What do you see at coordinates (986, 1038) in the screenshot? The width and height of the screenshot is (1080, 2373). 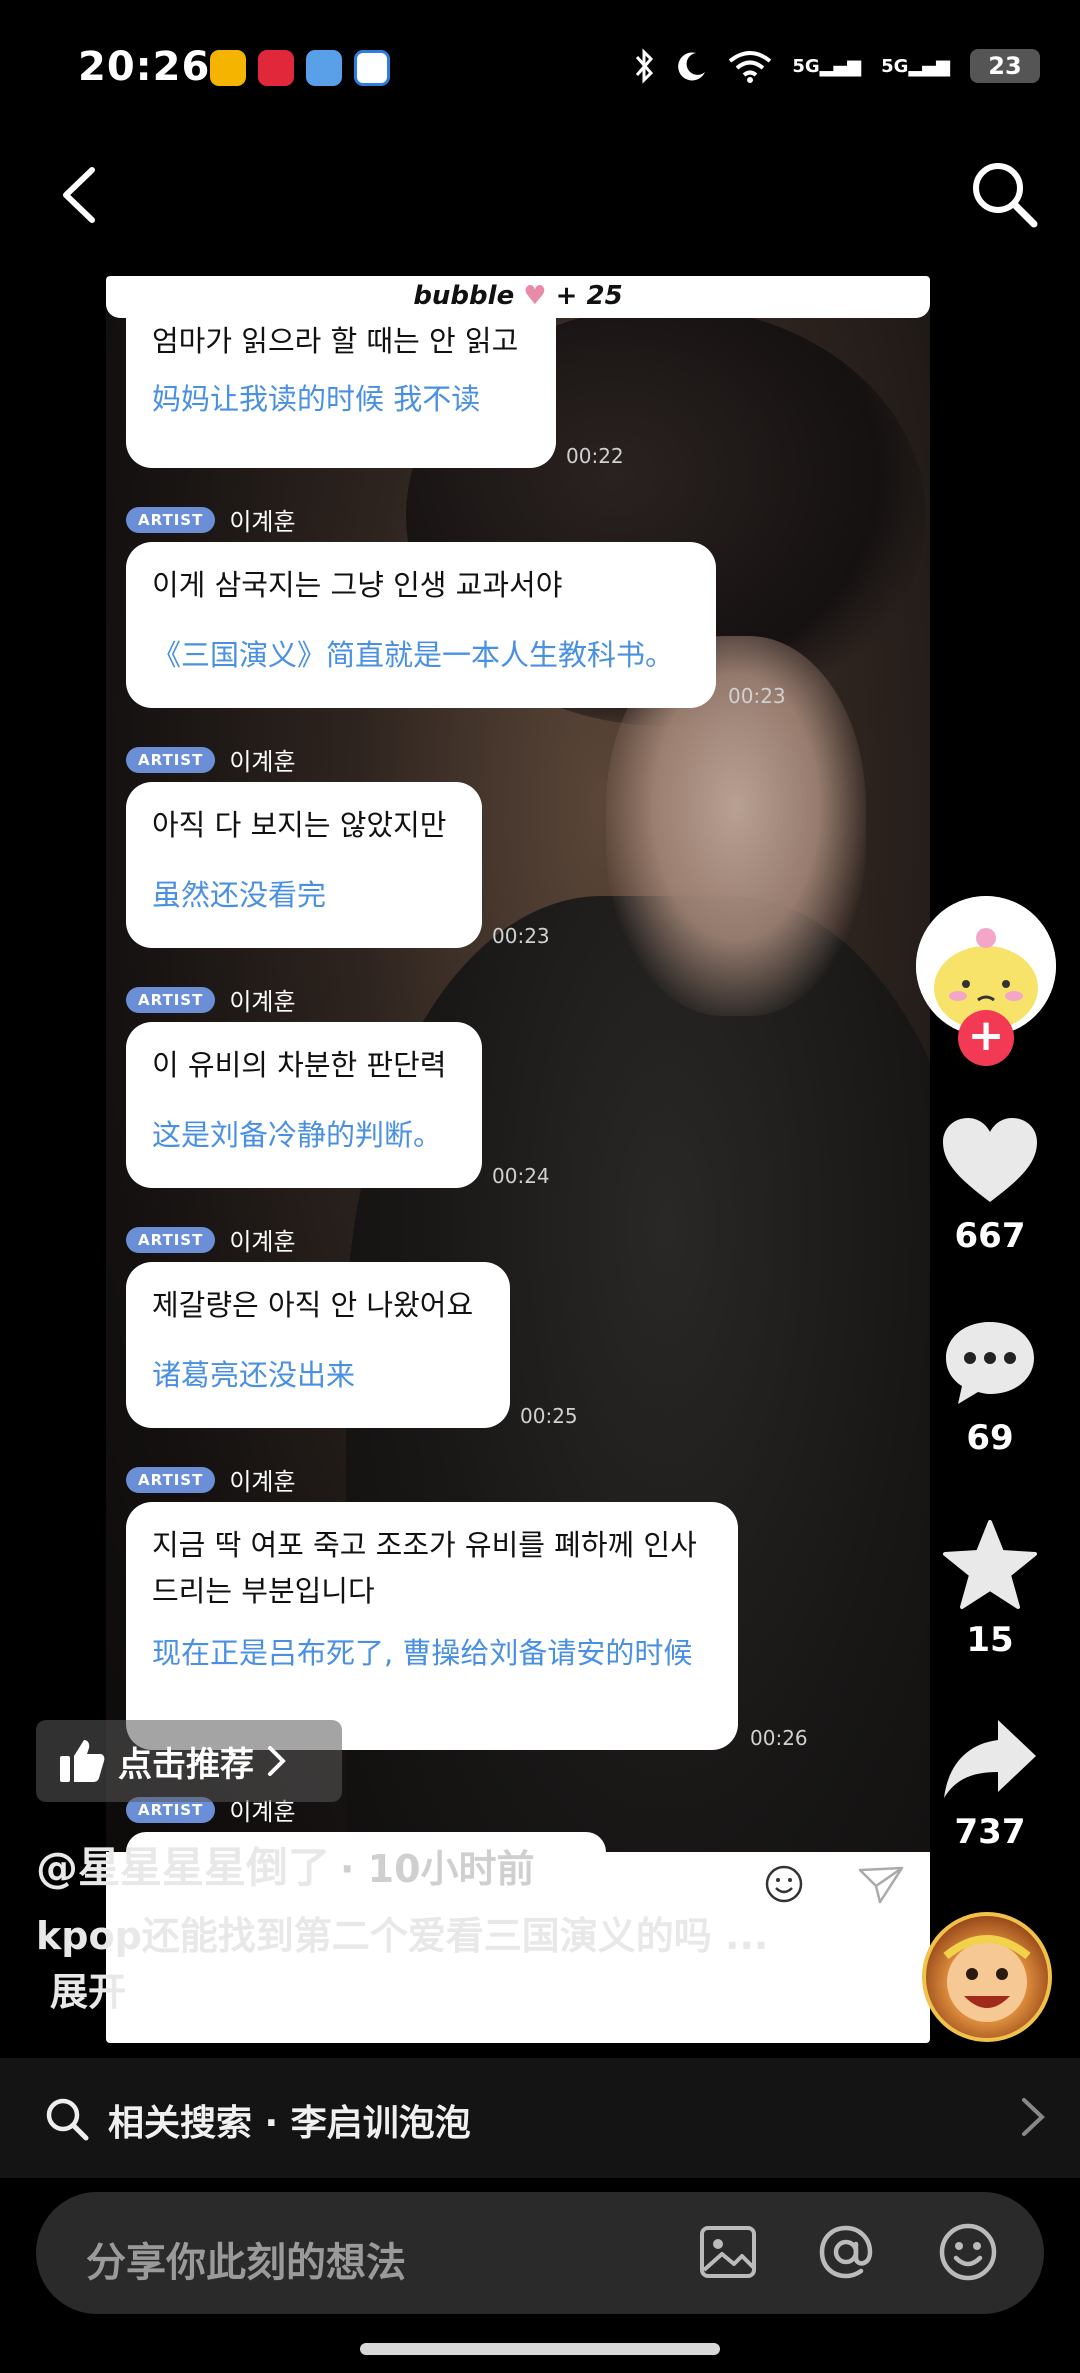 I see `follow-plus-button: +` at bounding box center [986, 1038].